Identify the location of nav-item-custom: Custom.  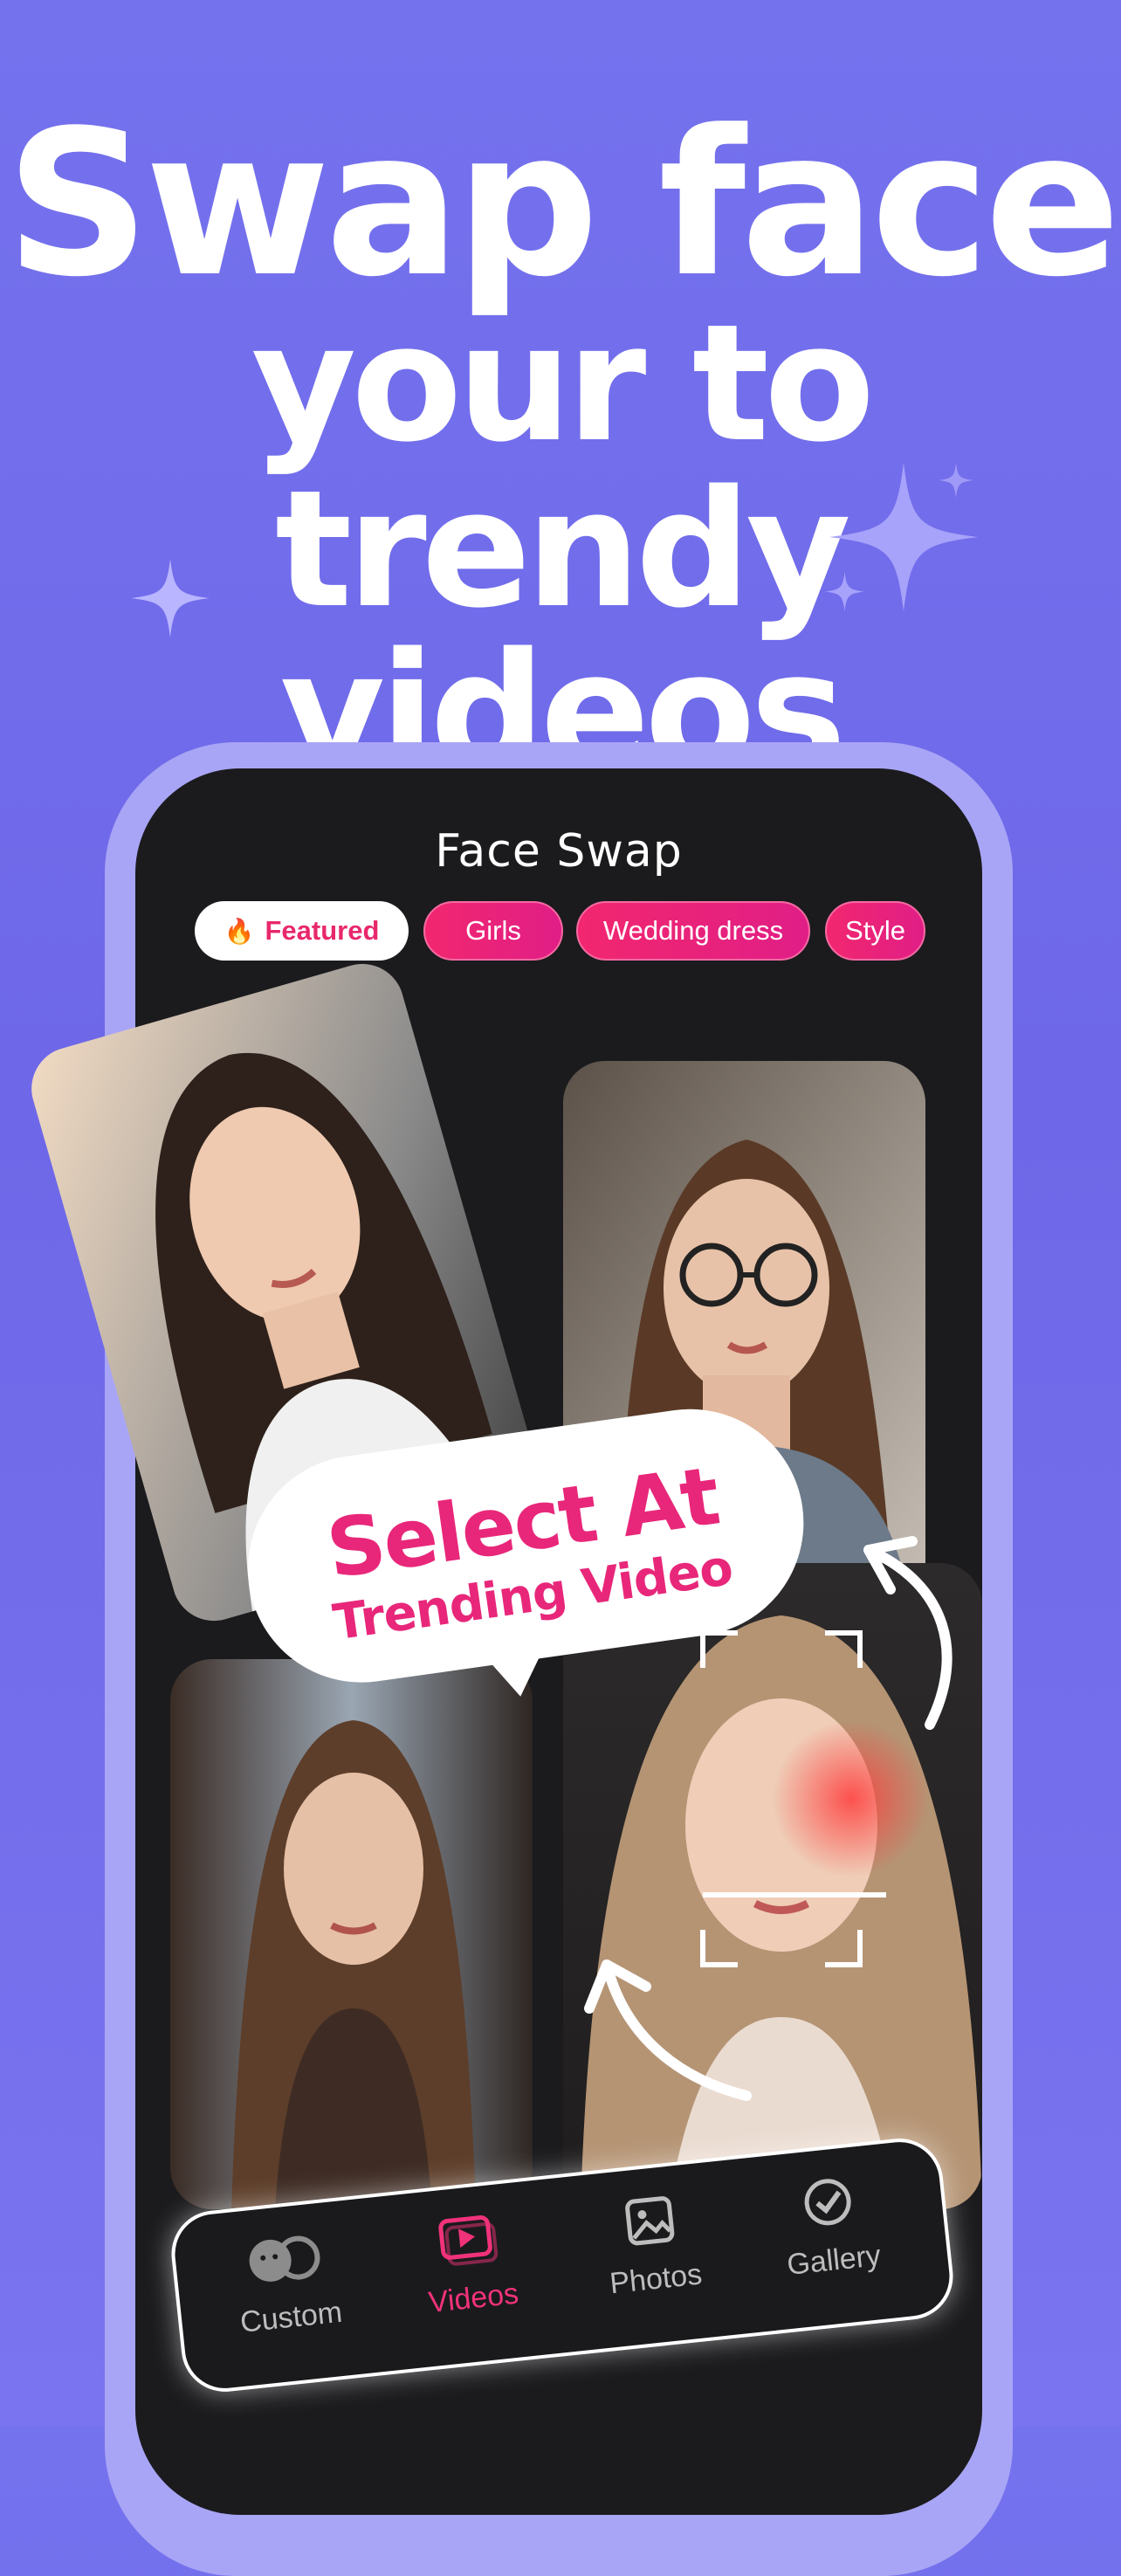
(289, 2293).